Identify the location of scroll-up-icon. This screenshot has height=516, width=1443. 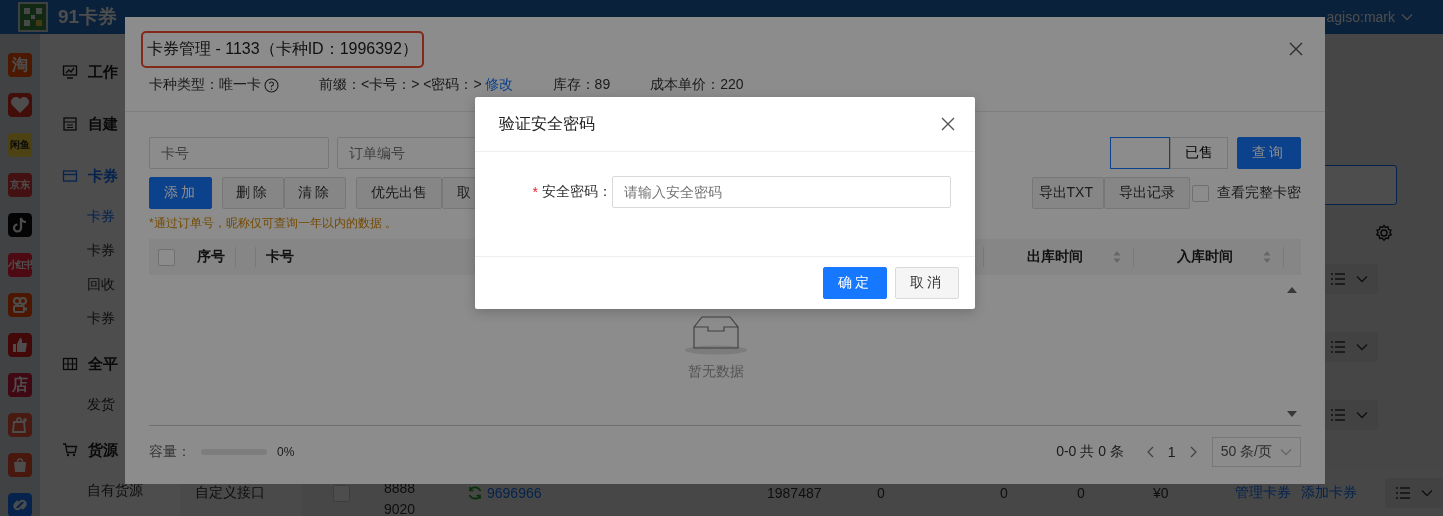
(1292, 290).